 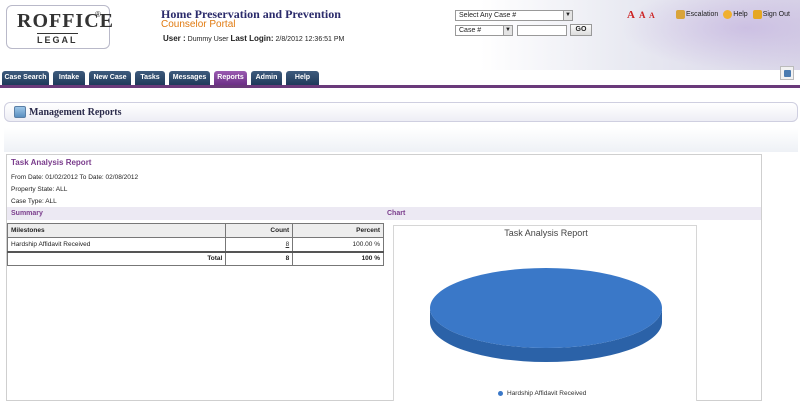 I want to click on pie-chart-svg, so click(x=546, y=315).